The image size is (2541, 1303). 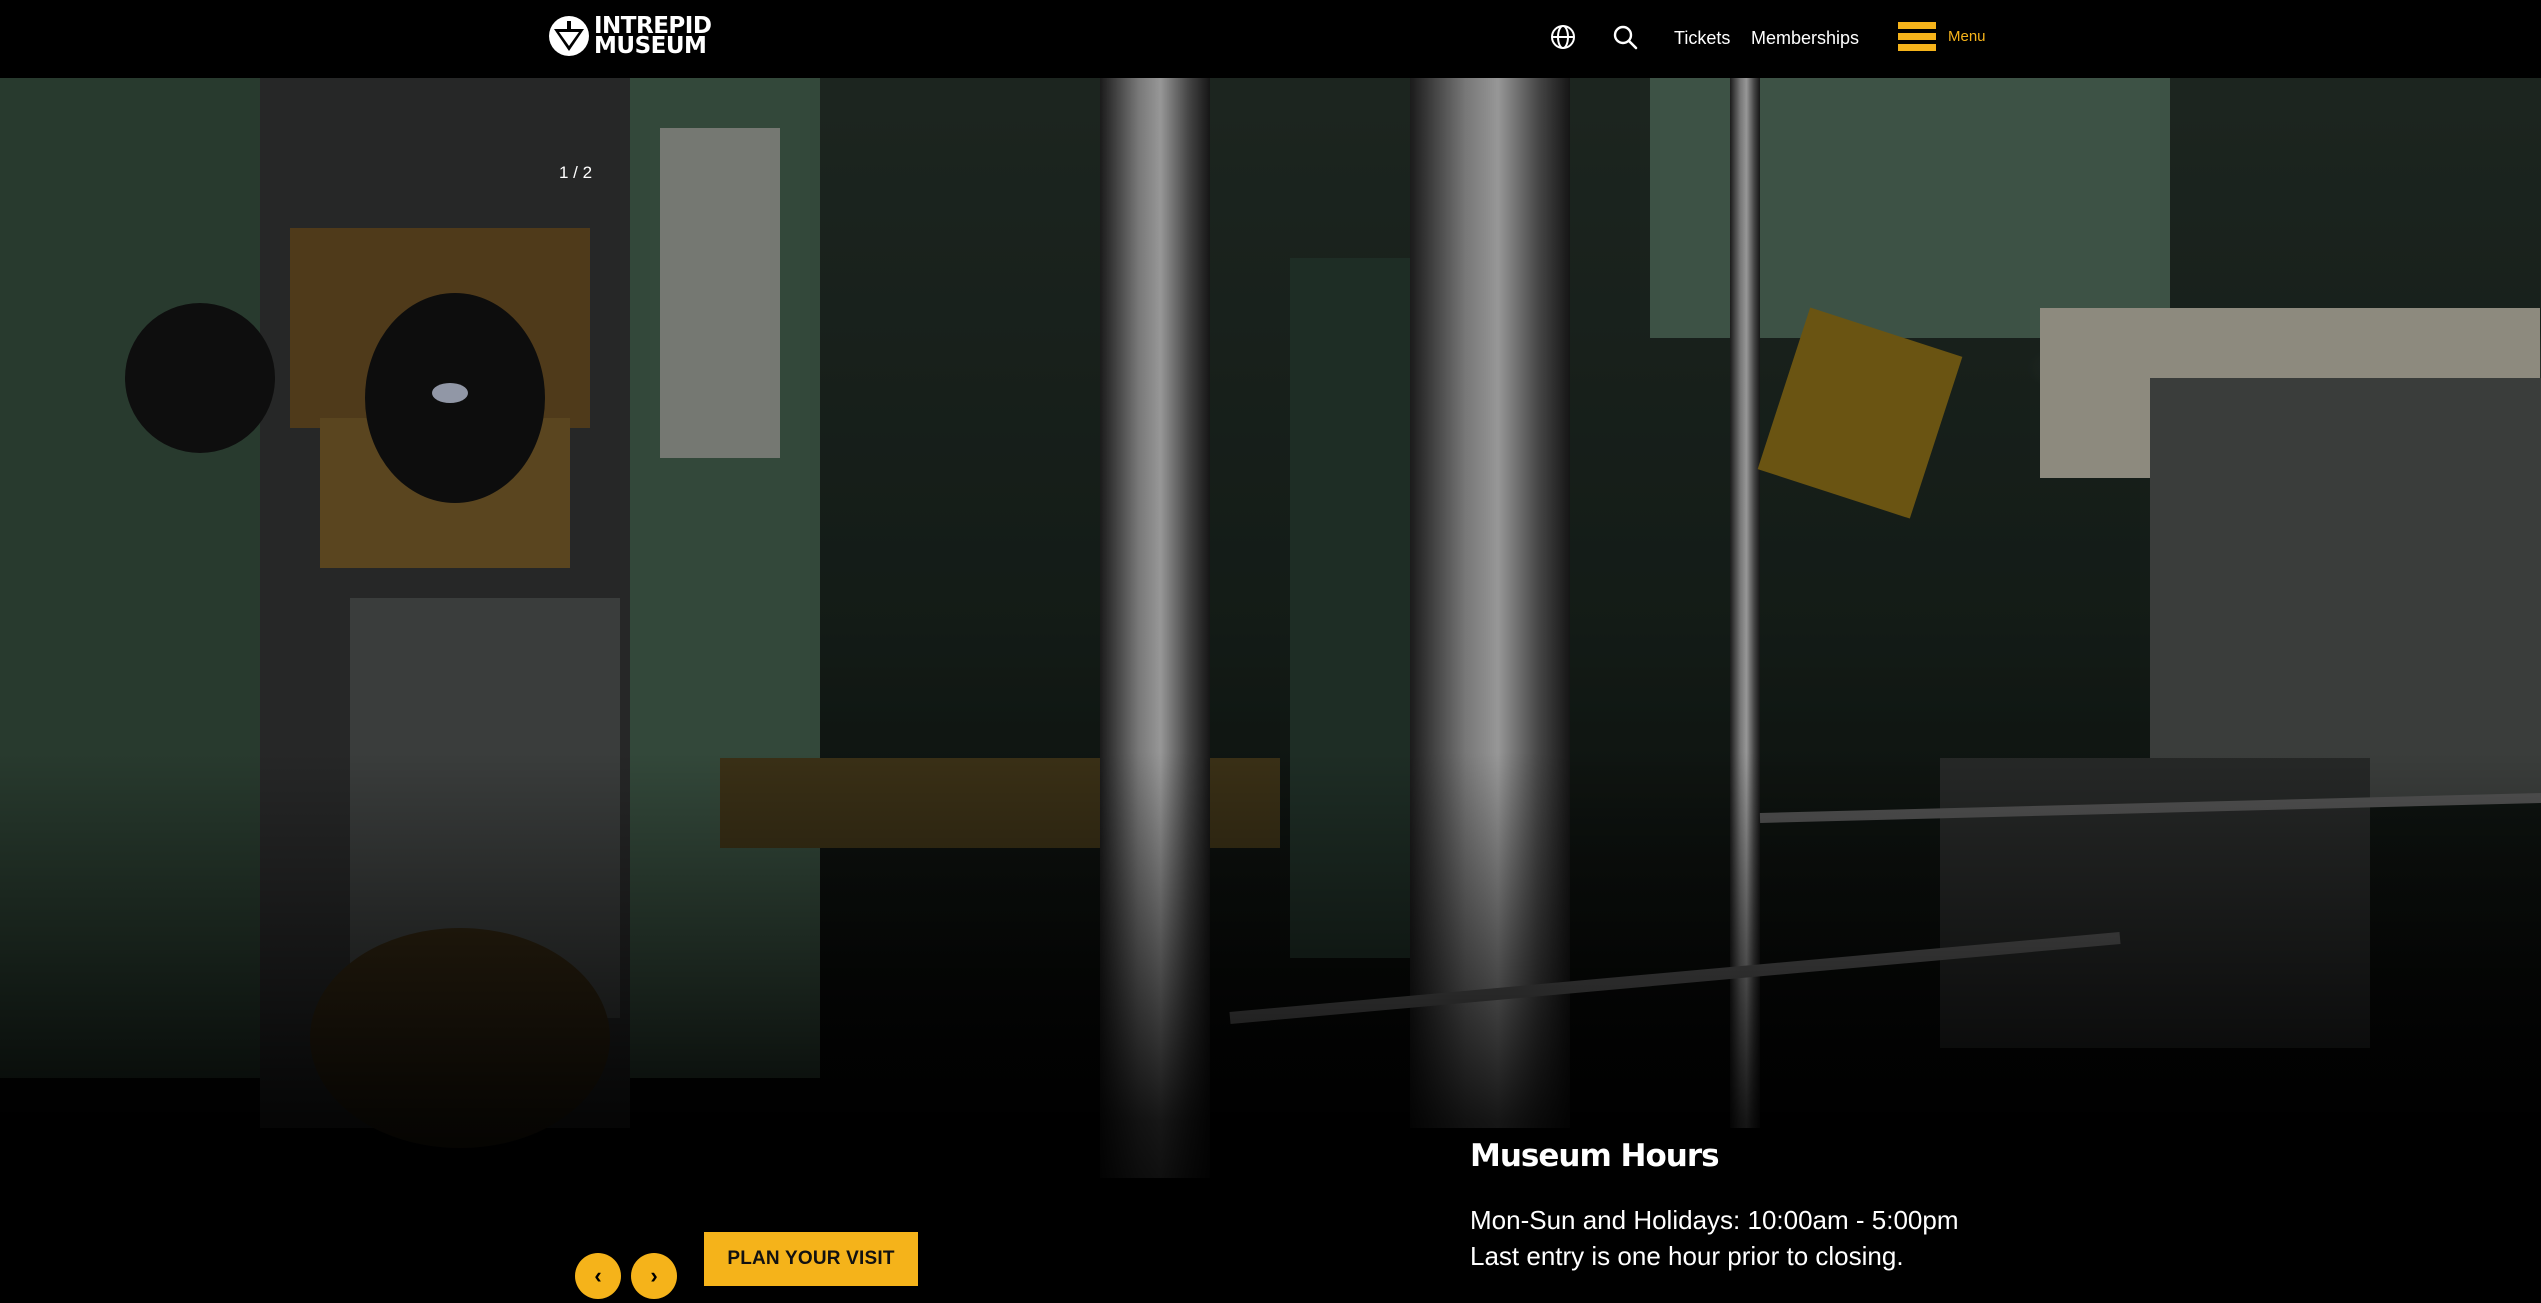 I want to click on menu-button: Menu, so click(x=1942, y=36).